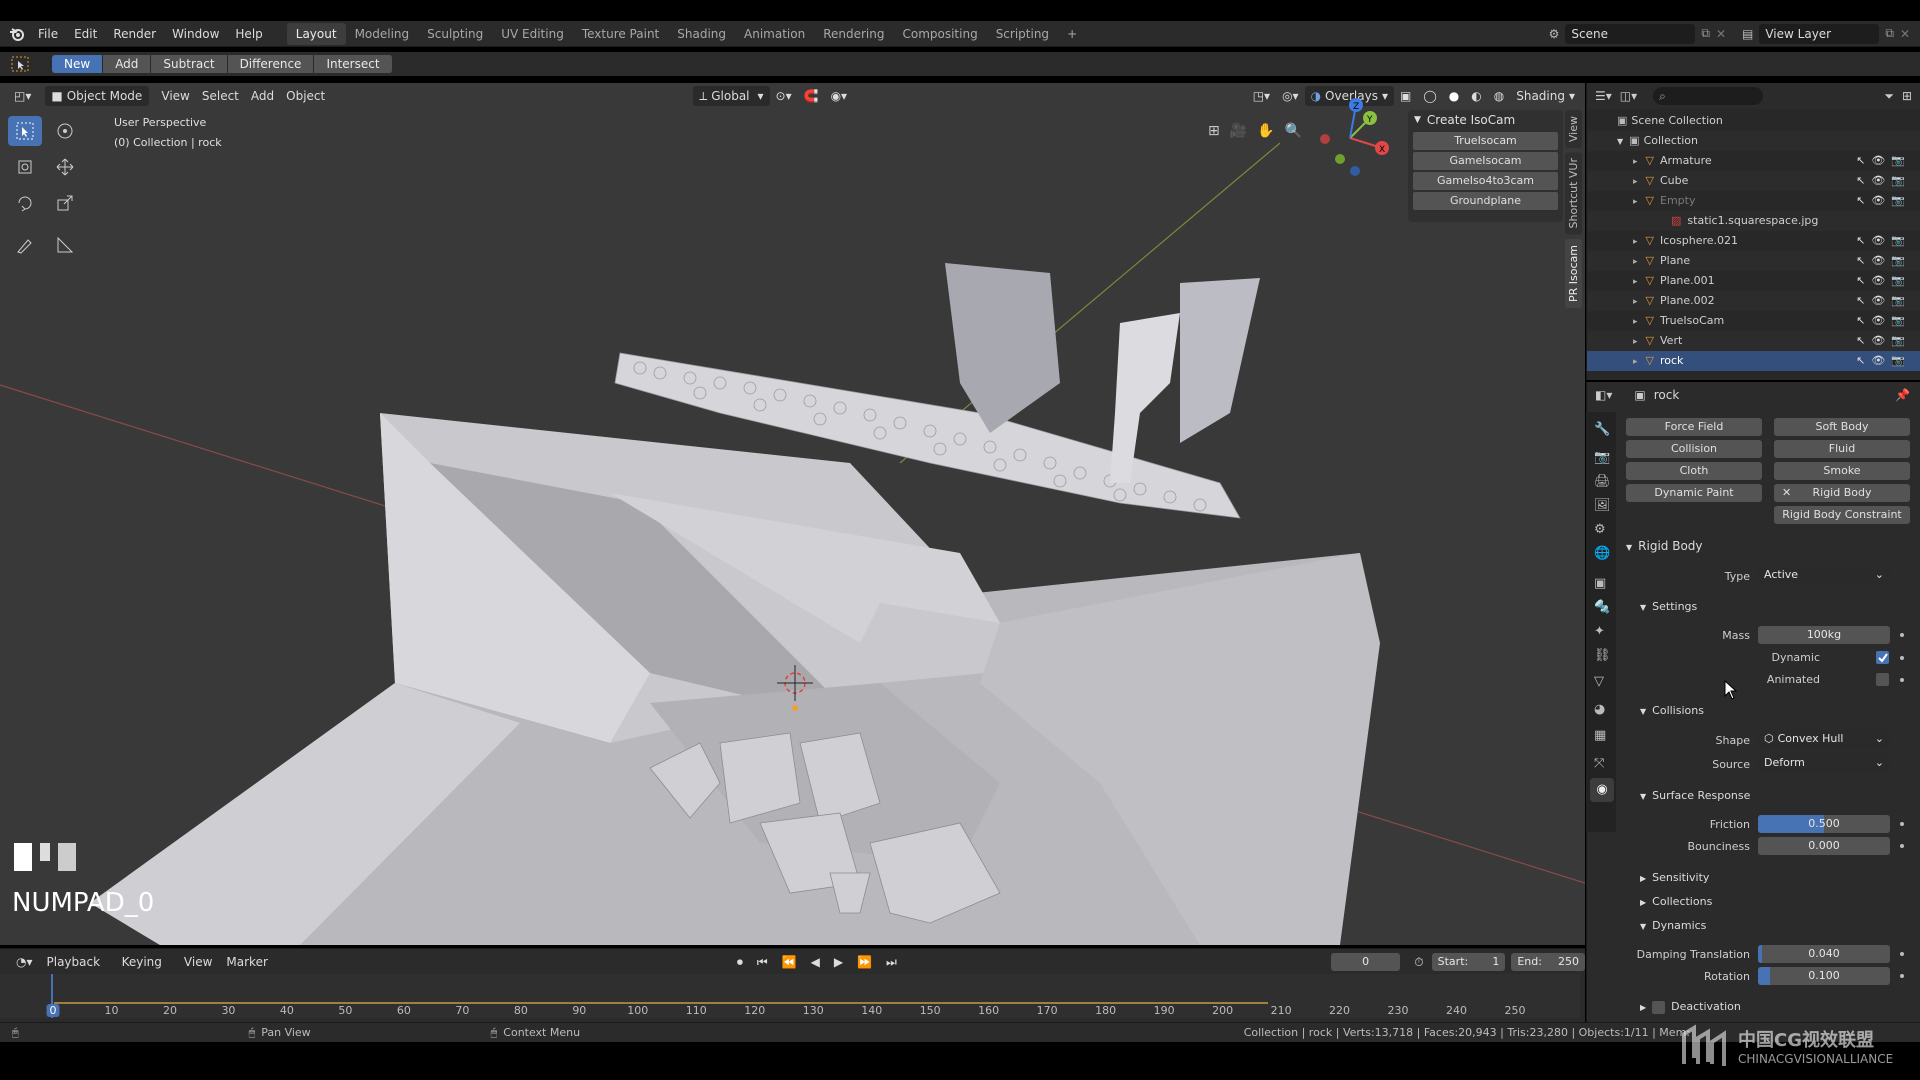 The image size is (1920, 1080). I want to click on rigid-body-button: ✕ Rigid Body, so click(1842, 493).